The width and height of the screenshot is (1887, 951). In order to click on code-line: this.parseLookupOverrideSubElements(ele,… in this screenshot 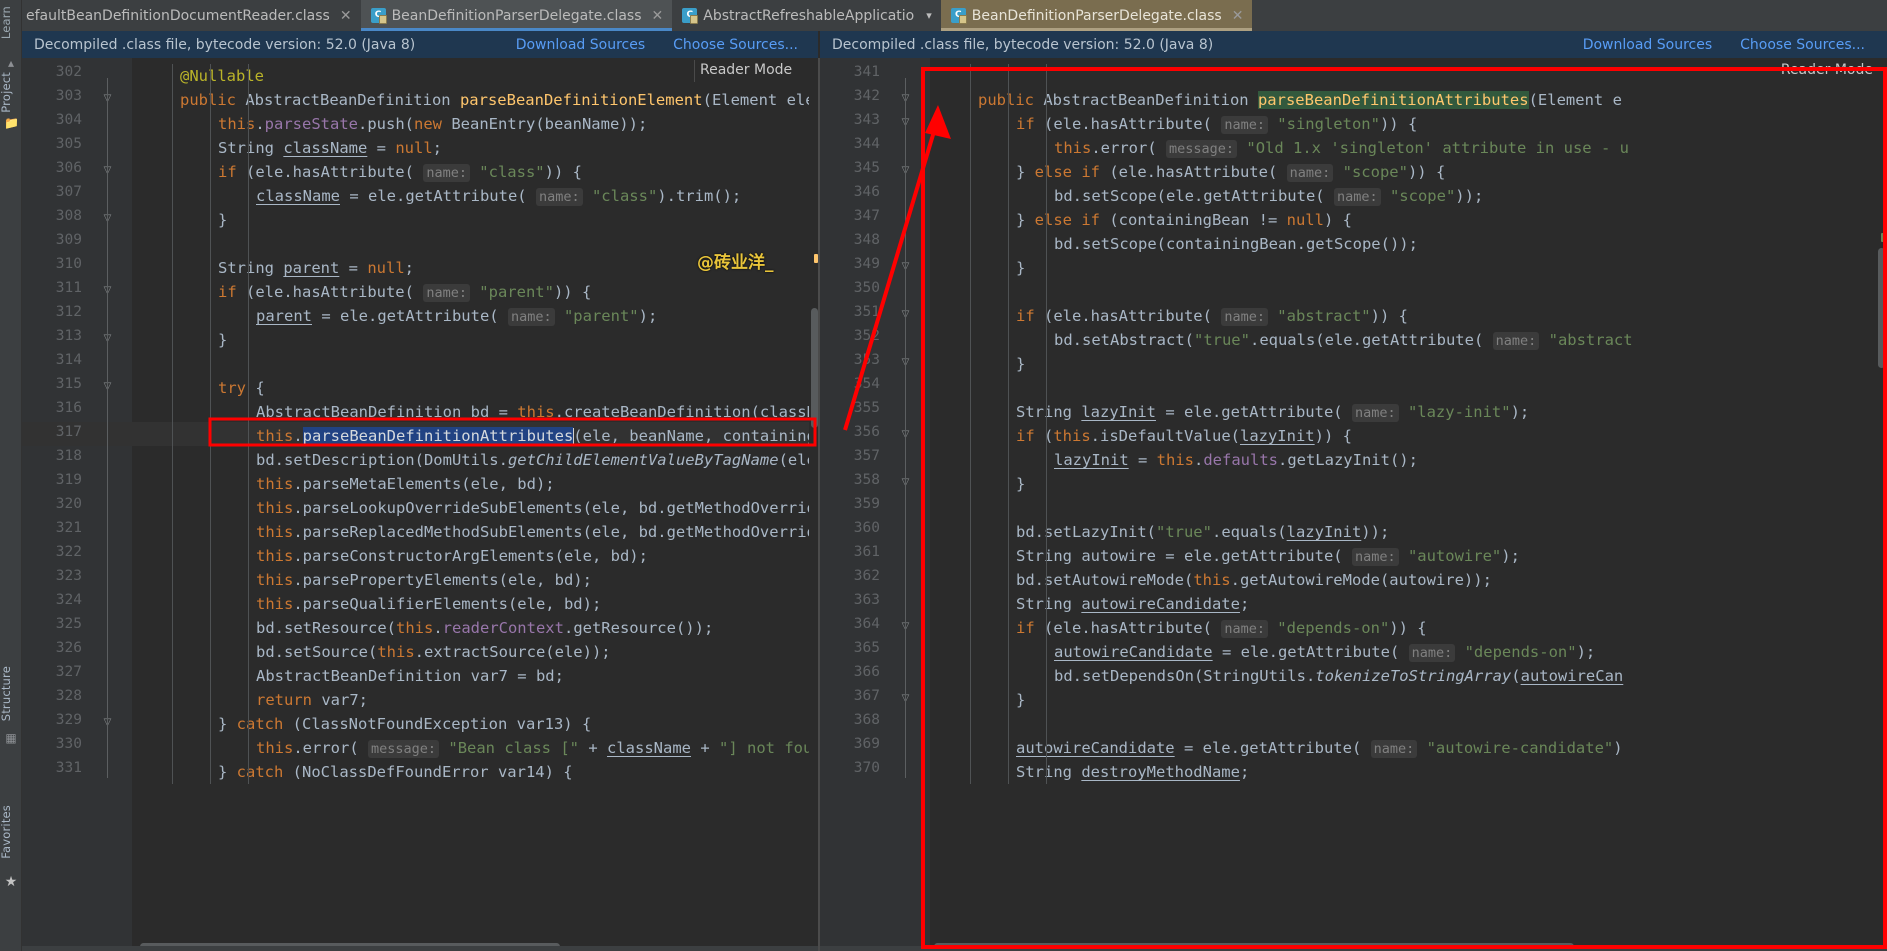, I will do `click(476, 508)`.